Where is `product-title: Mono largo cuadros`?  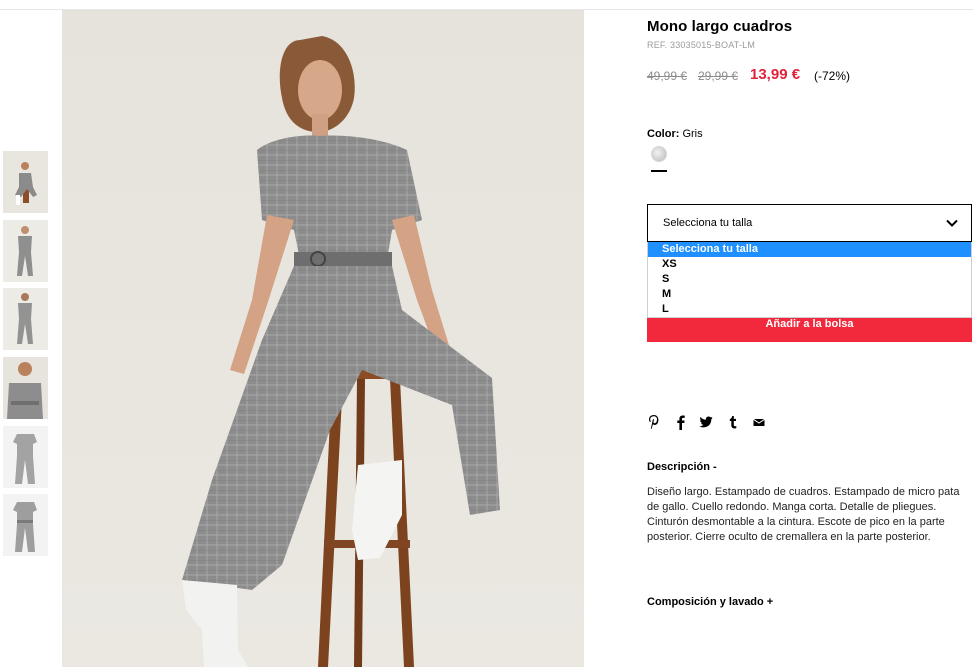
product-title: Mono largo cuadros is located at coordinates (720, 26).